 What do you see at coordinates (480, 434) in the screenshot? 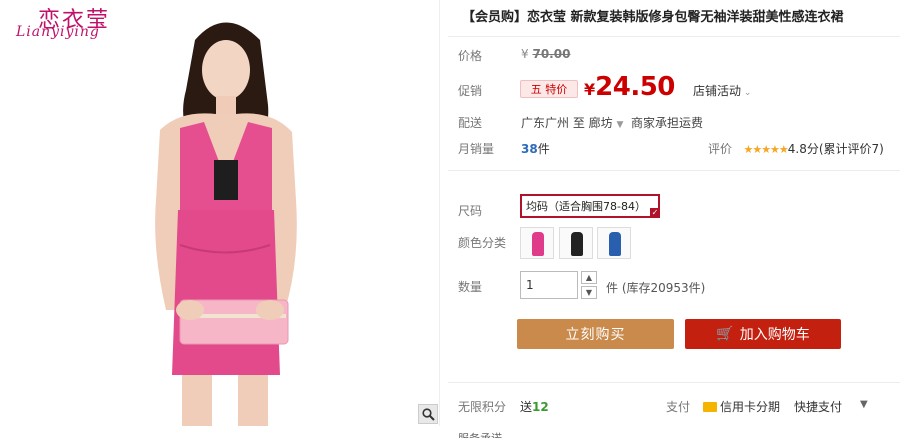
I see `service-label: 服务承诺` at bounding box center [480, 434].